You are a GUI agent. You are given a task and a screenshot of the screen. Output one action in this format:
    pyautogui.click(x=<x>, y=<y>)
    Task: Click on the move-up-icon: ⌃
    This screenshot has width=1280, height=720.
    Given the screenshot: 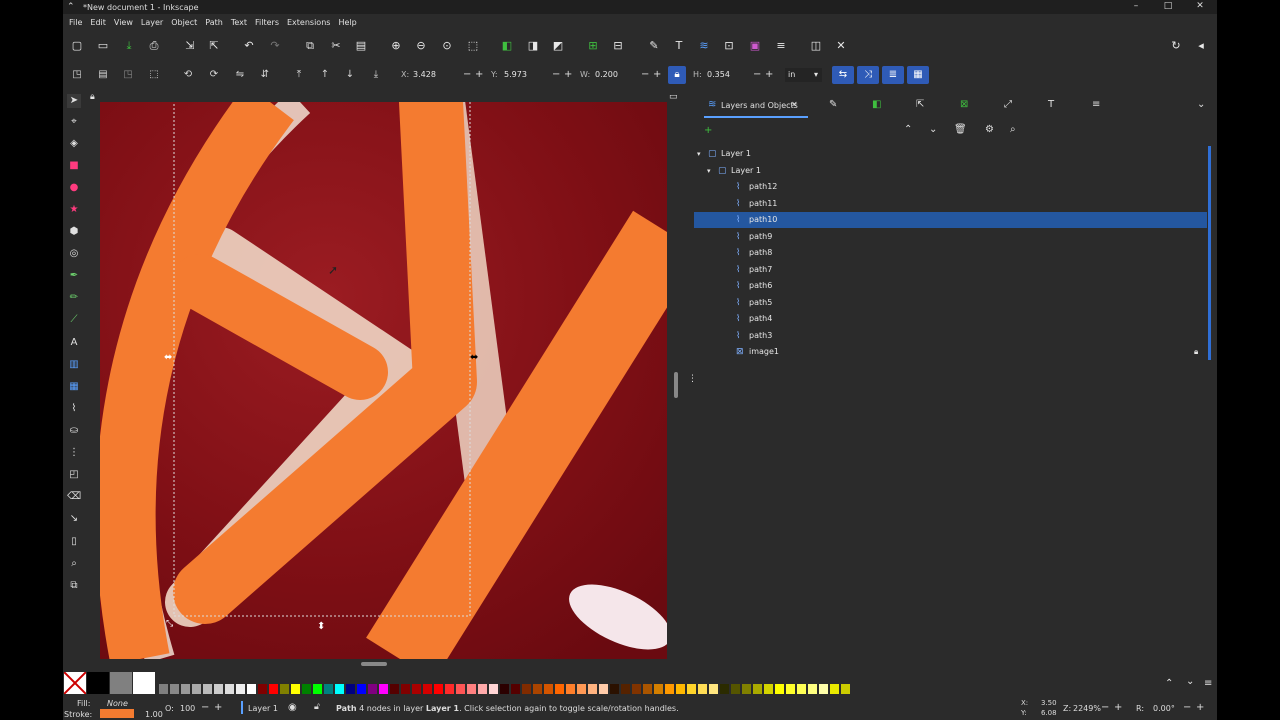 What is the action you would take?
    pyautogui.click(x=908, y=129)
    